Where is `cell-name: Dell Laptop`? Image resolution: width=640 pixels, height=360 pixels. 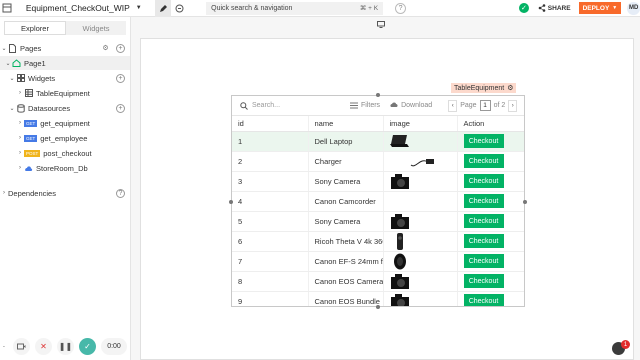 cell-name: Dell Laptop is located at coordinates (346, 141).